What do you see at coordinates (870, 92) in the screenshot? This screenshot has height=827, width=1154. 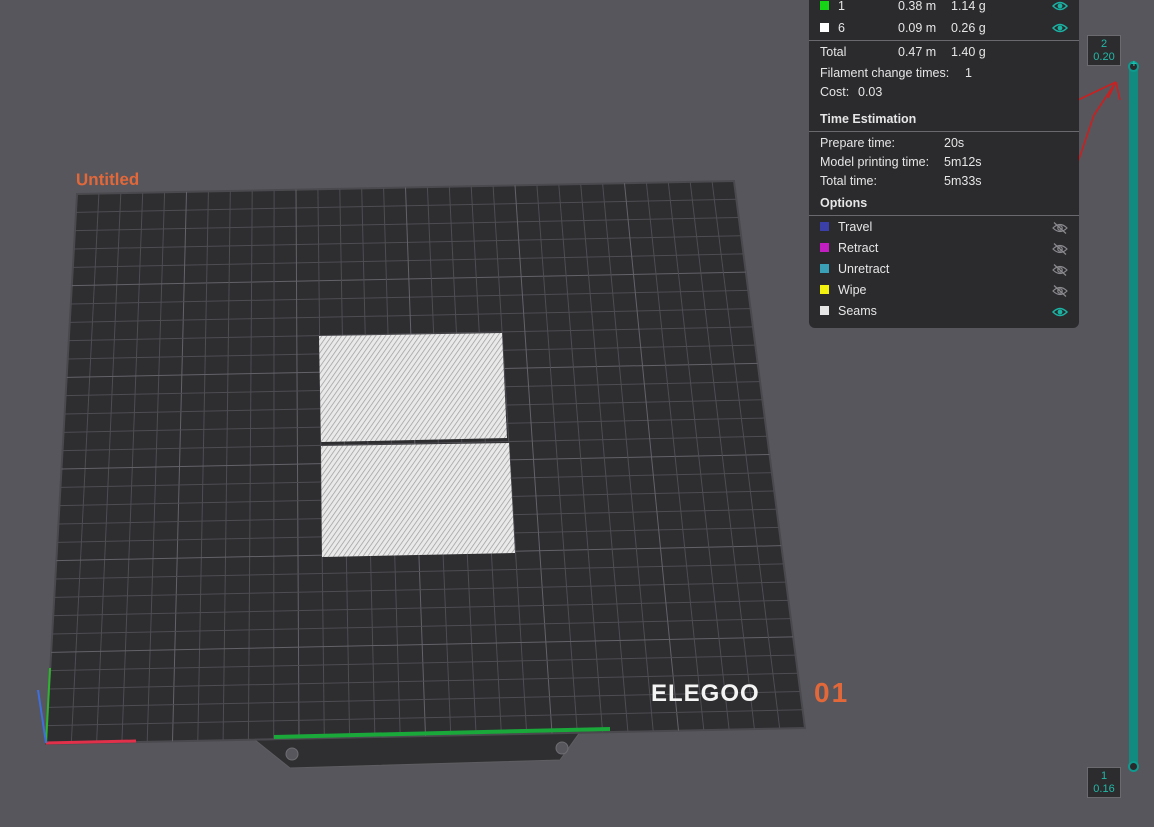 I see `cost-value: 0.03` at bounding box center [870, 92].